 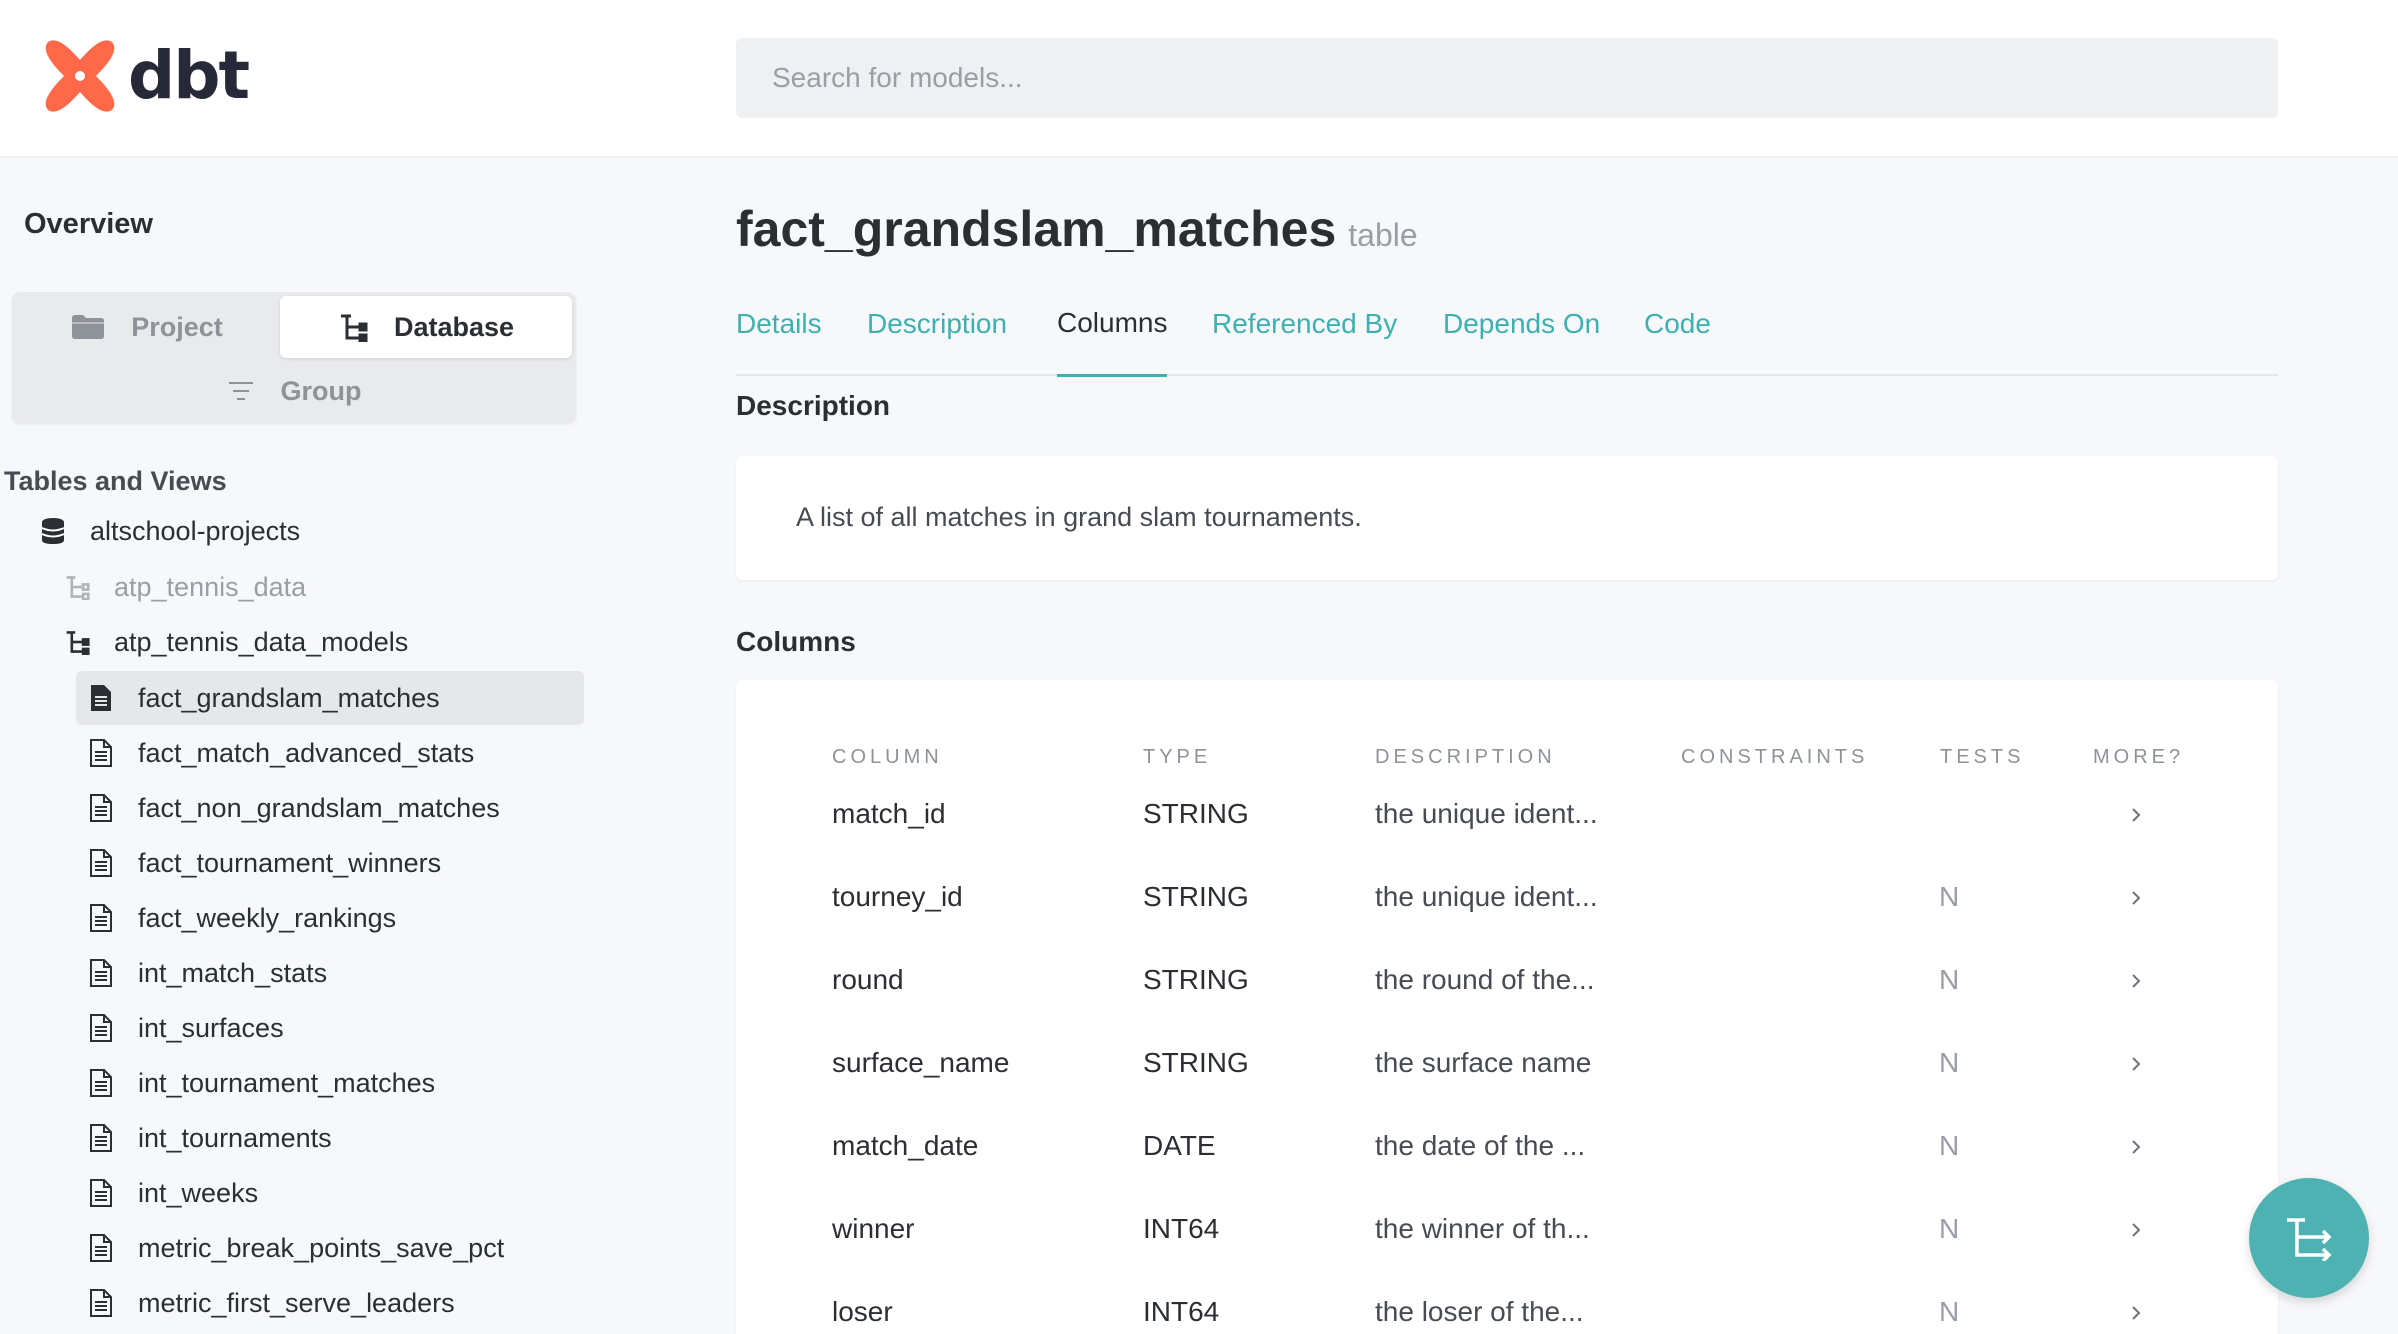 I want to click on sidebar-model-label: fact_non_grandslam_matches, so click(x=319, y=807).